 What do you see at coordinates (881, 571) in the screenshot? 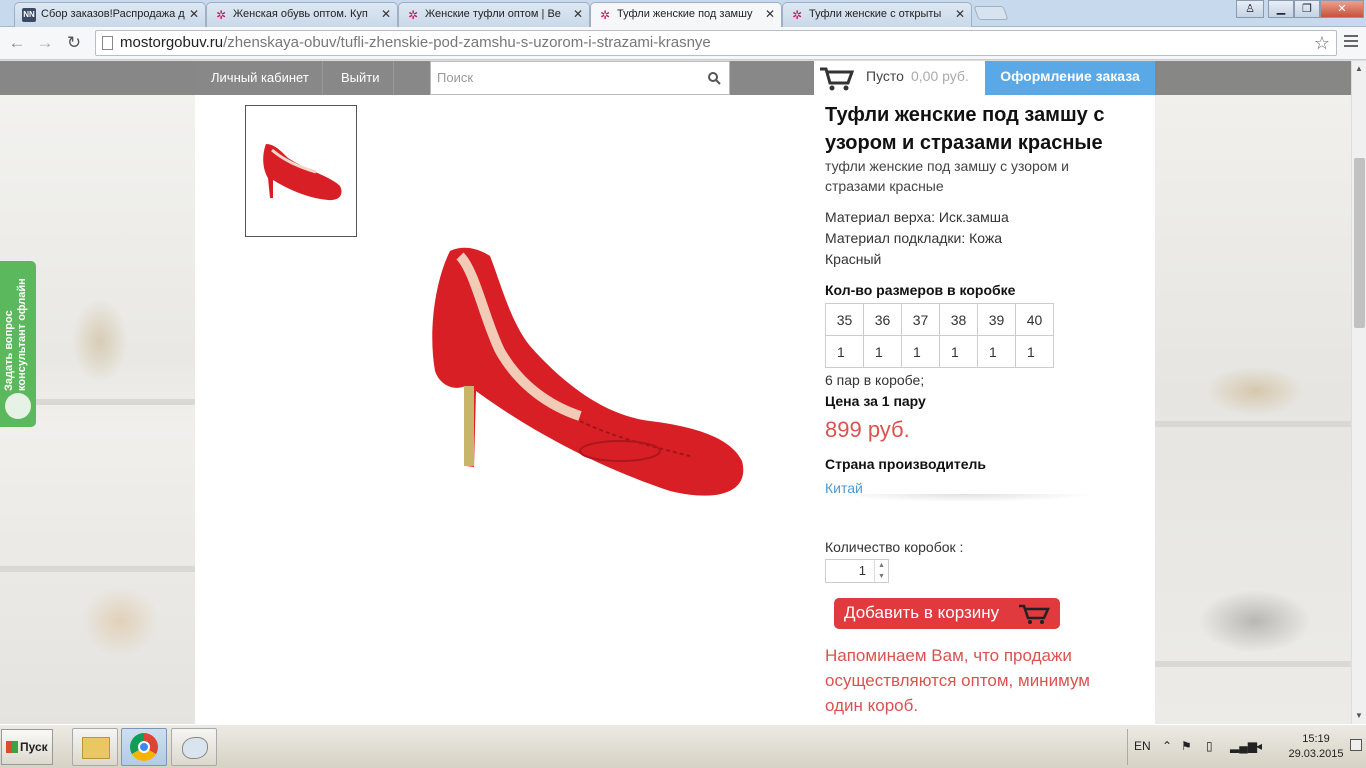
I see `spin-arrows-icon: ▲ ▼` at bounding box center [881, 571].